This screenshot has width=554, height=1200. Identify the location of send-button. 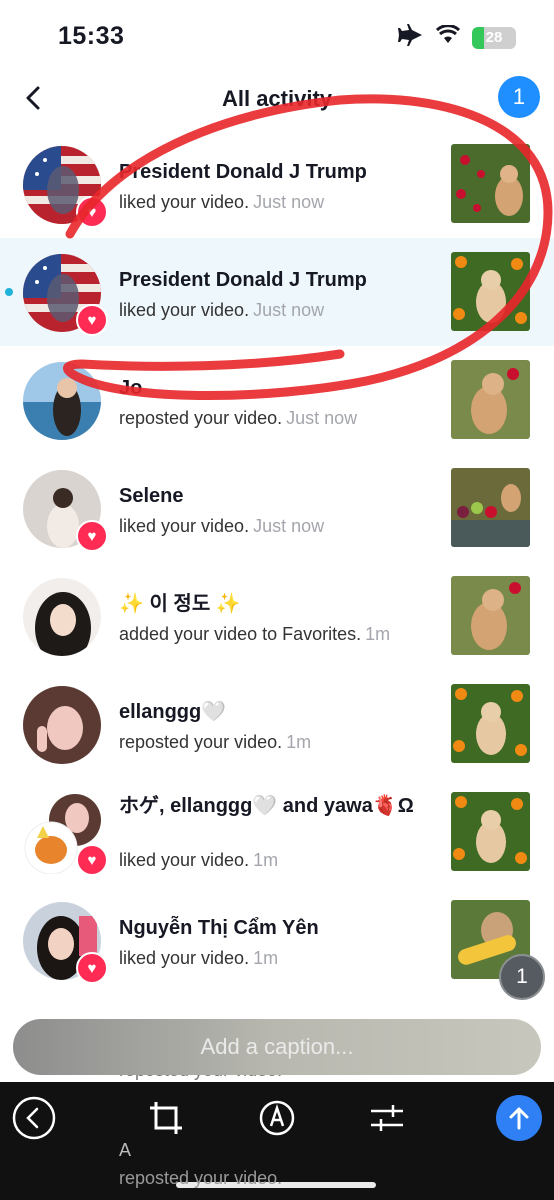
(519, 1118).